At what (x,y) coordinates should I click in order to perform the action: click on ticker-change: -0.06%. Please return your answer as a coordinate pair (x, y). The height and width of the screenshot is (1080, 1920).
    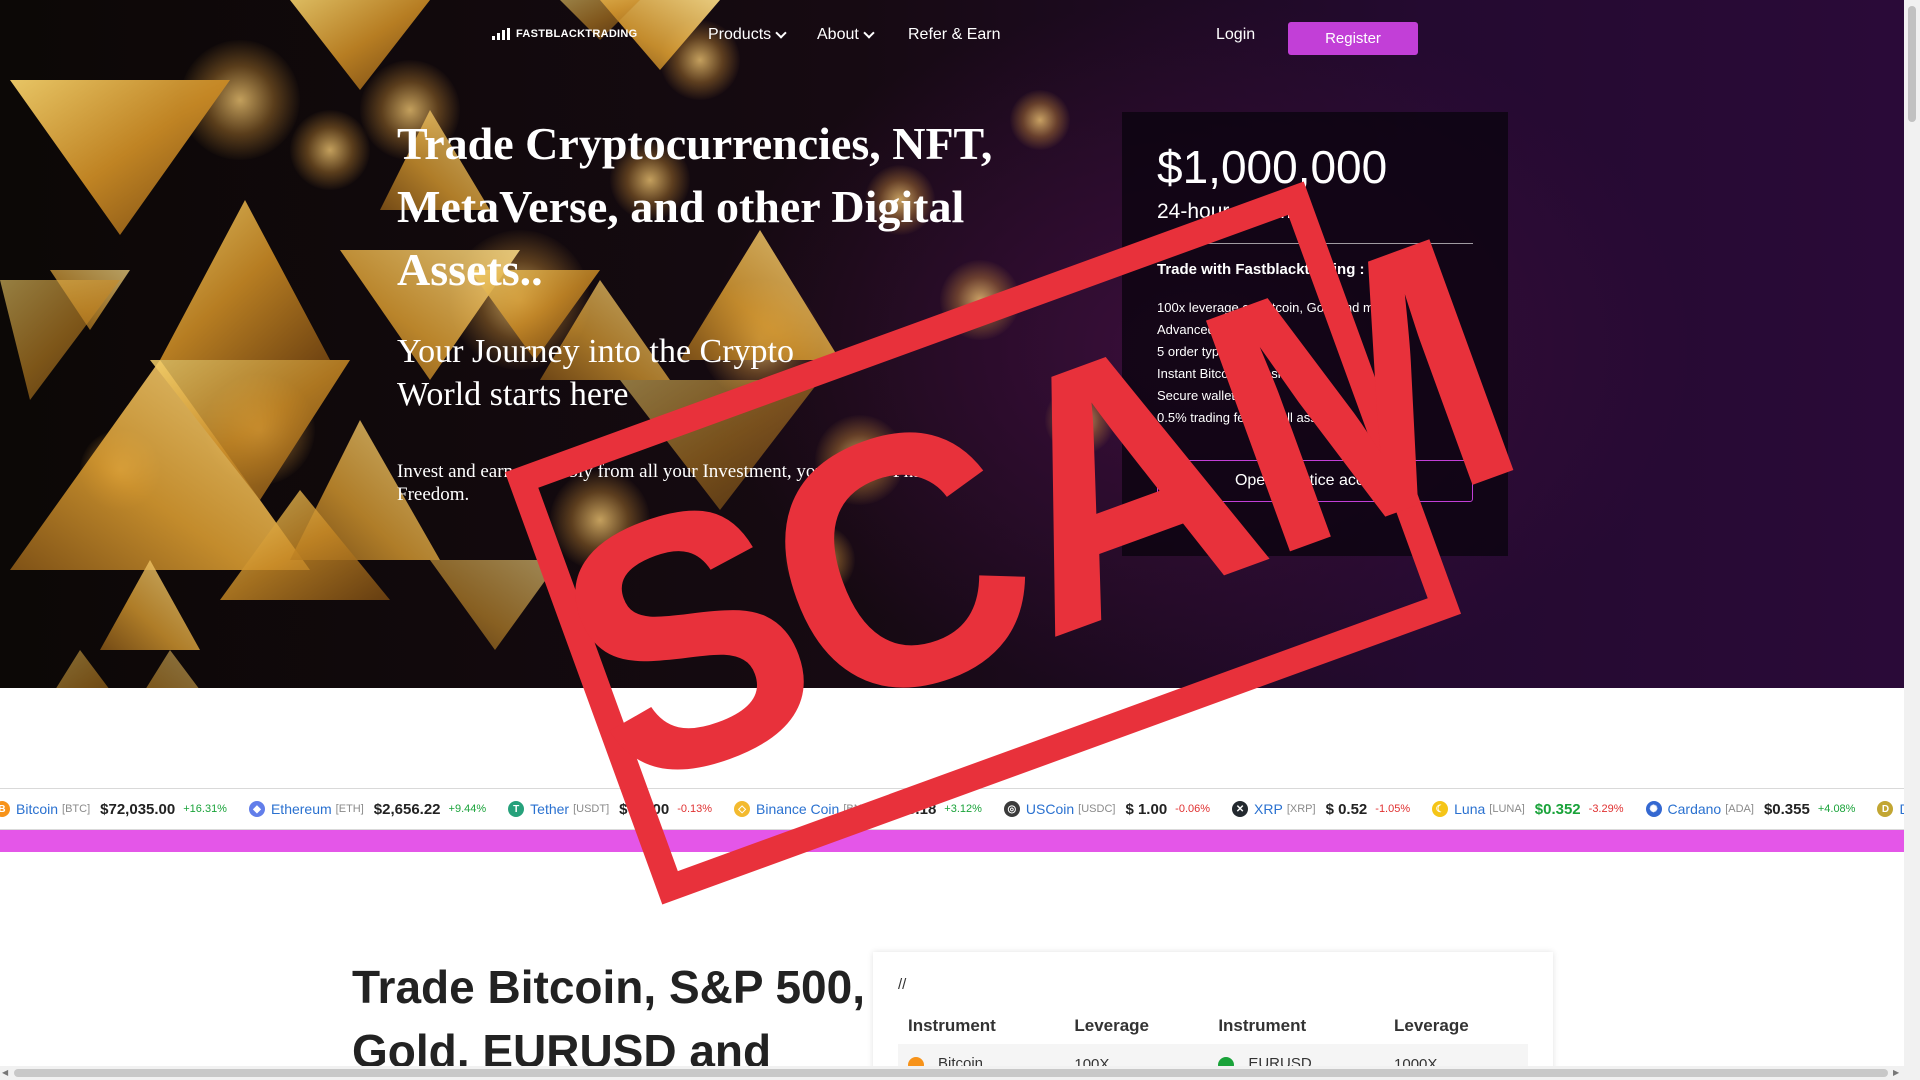
    Looking at the image, I should click on (1193, 809).